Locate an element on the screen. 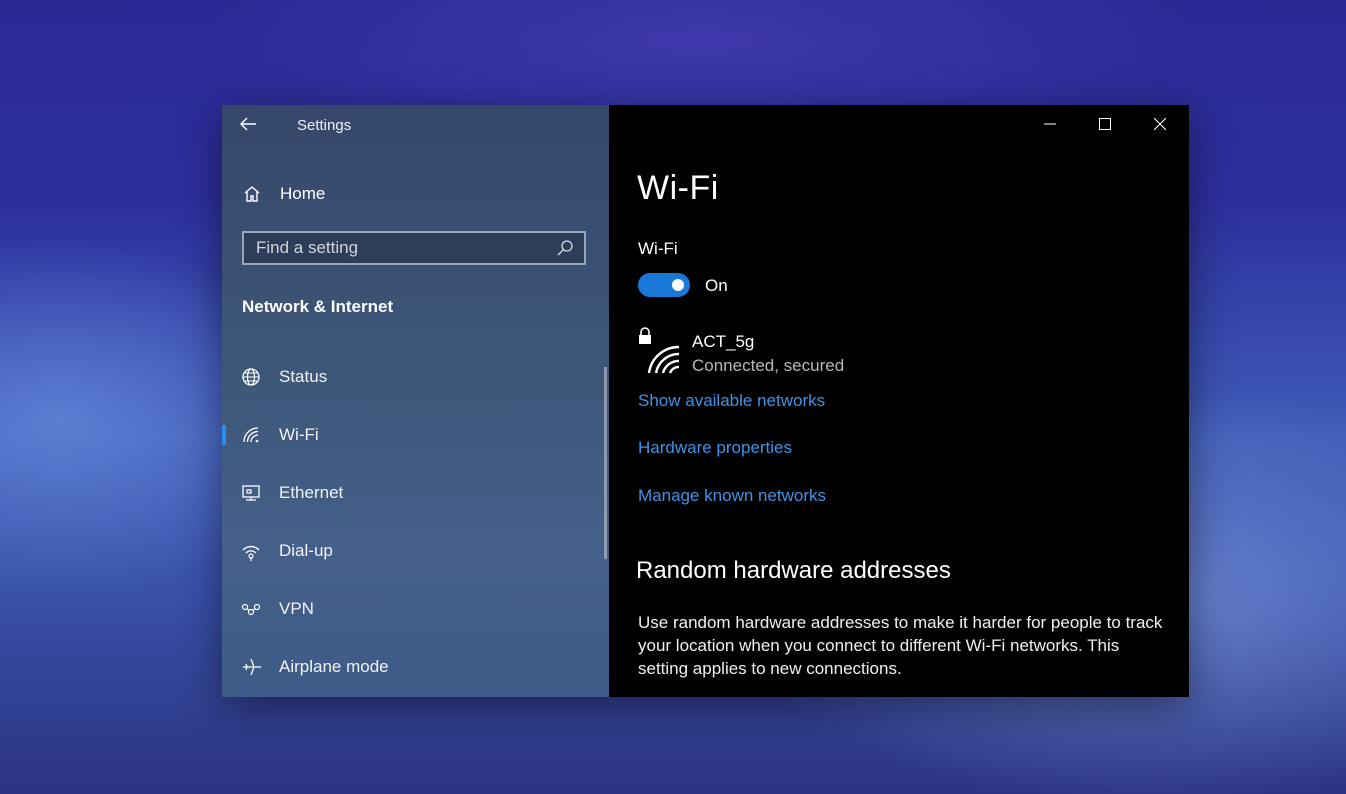 Image resolution: width=1346 pixels, height=794 pixels. home-nav-item: Home is located at coordinates (283, 194).